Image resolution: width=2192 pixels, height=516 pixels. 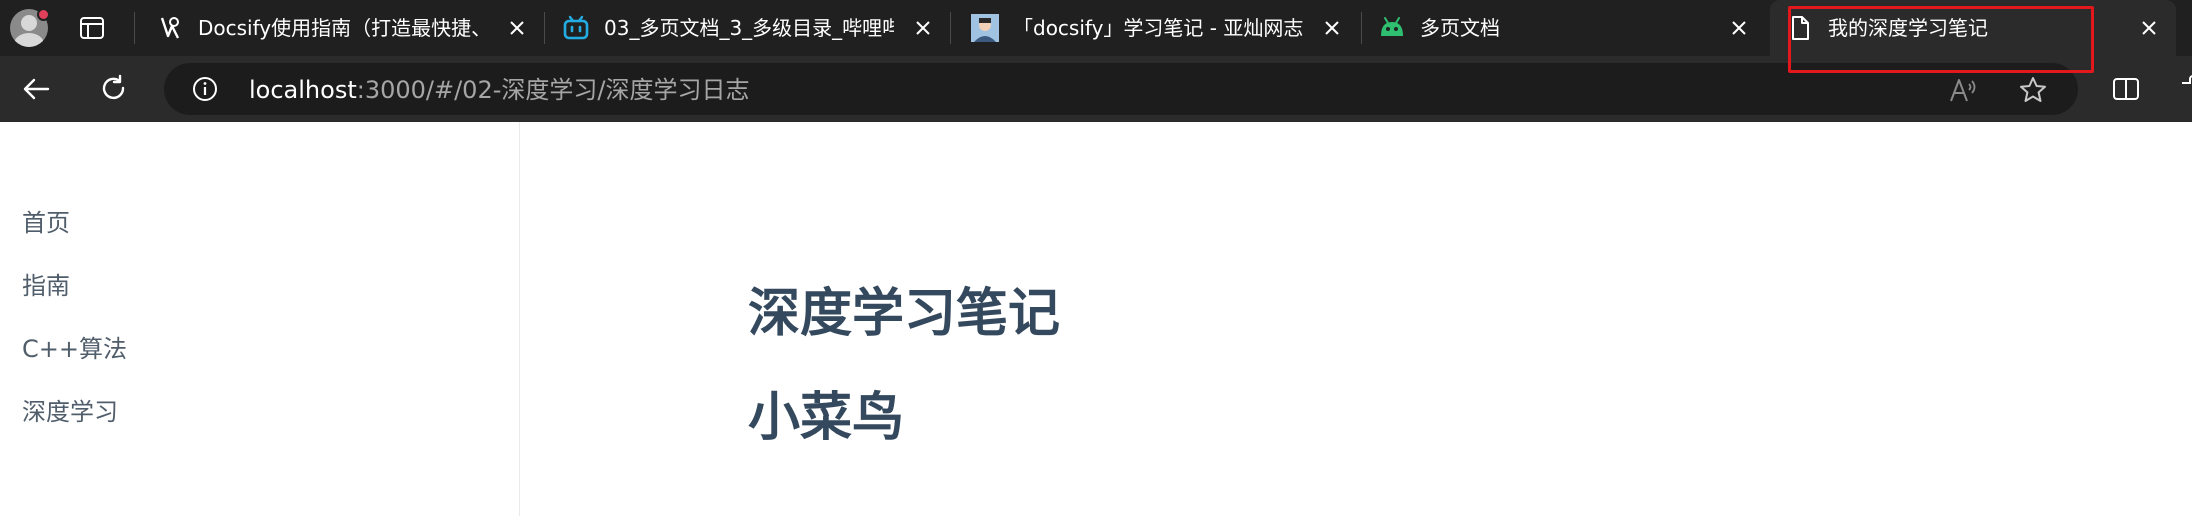 I want to click on split-screen-icon, so click(x=2126, y=89).